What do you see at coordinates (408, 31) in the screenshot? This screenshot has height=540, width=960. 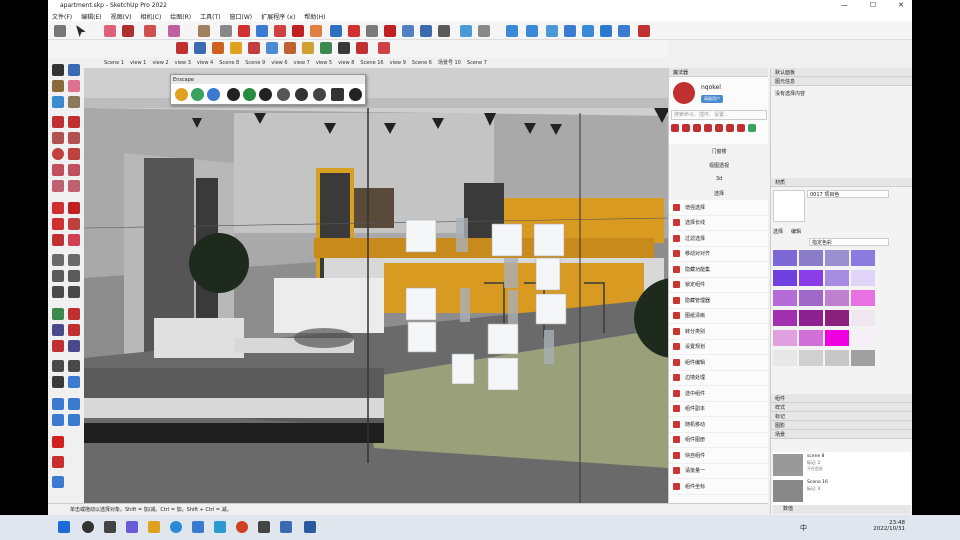 I see `section-plane-icon` at bounding box center [408, 31].